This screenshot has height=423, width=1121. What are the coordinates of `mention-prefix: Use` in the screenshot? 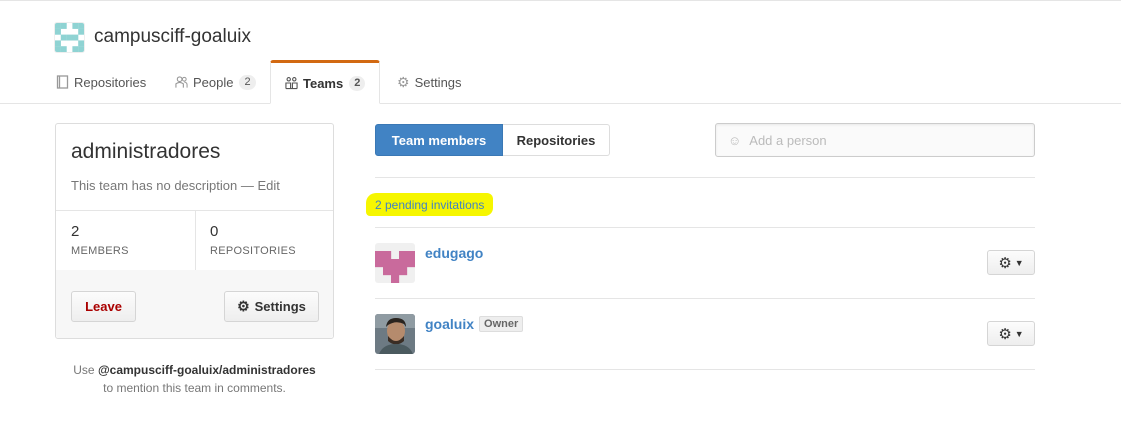 It's located at (85, 370).